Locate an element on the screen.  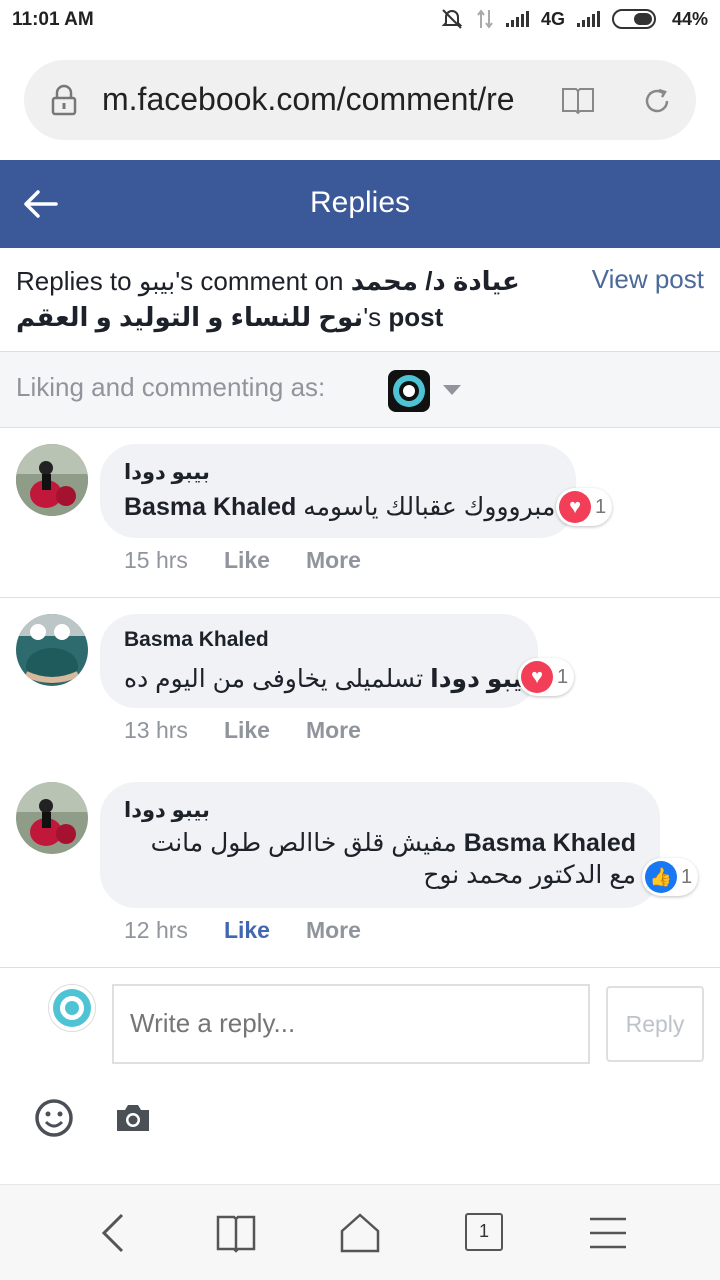
status-icons: 4G 44% is located at coordinates (574, 19).